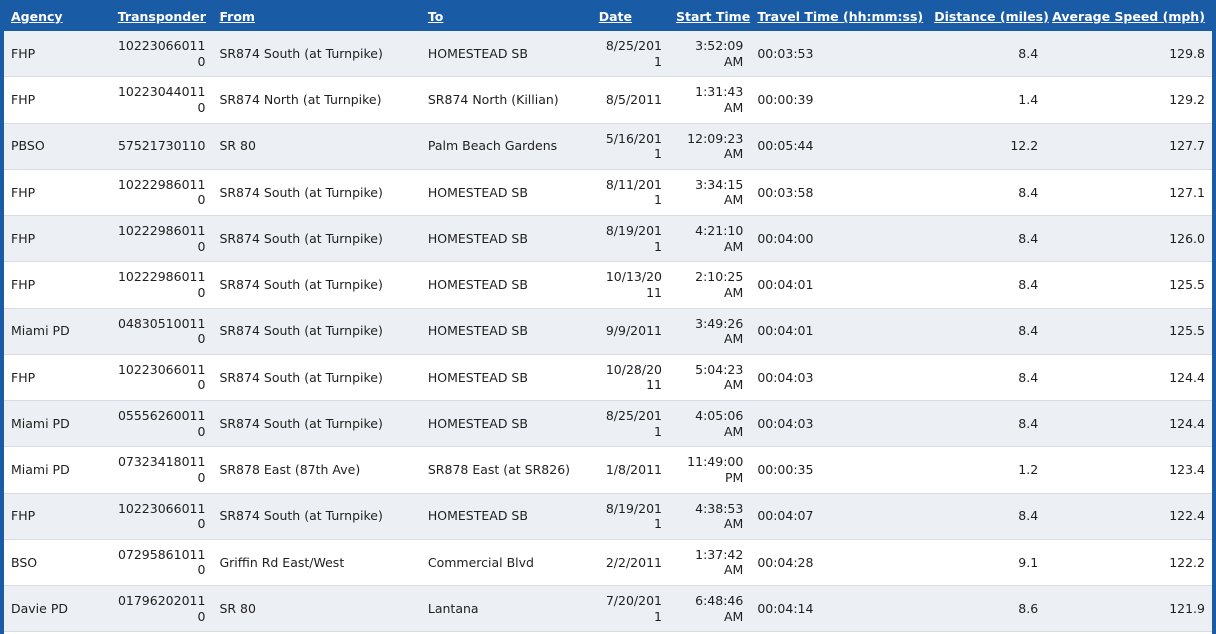  I want to click on cell-travel: 00:03:58, so click(839, 193).